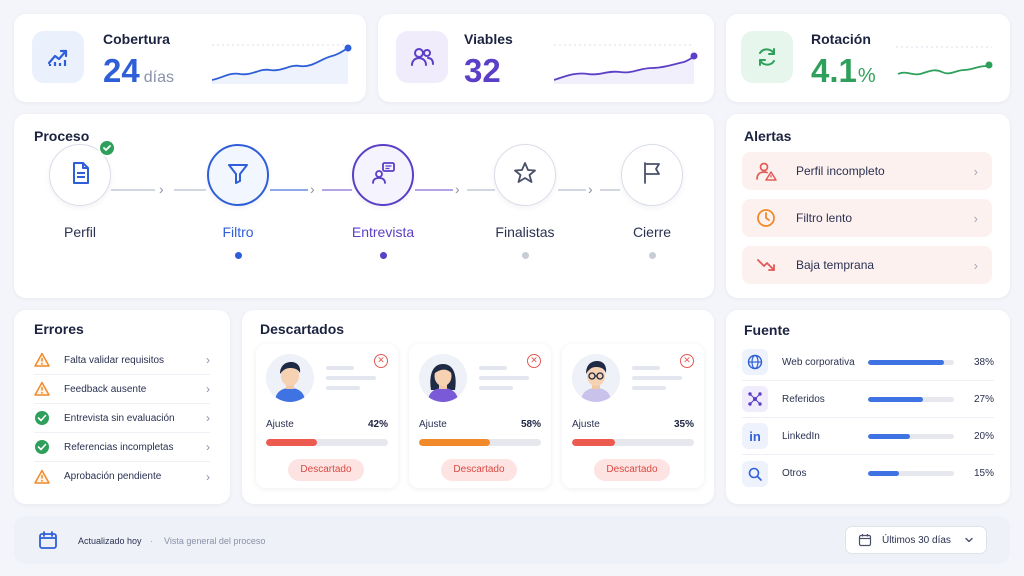 The width and height of the screenshot is (1024, 576). I want to click on male-avatar, so click(290, 378).